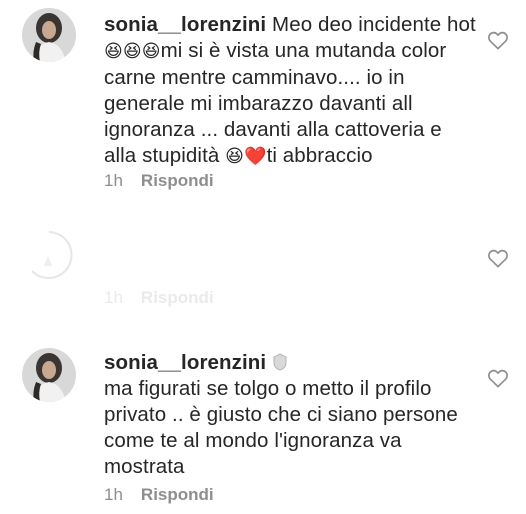 The image size is (526, 514). Describe the element at coordinates (246, 156) in the screenshot. I see `laughing-heart-emoji-icon: 😆❤️` at that location.